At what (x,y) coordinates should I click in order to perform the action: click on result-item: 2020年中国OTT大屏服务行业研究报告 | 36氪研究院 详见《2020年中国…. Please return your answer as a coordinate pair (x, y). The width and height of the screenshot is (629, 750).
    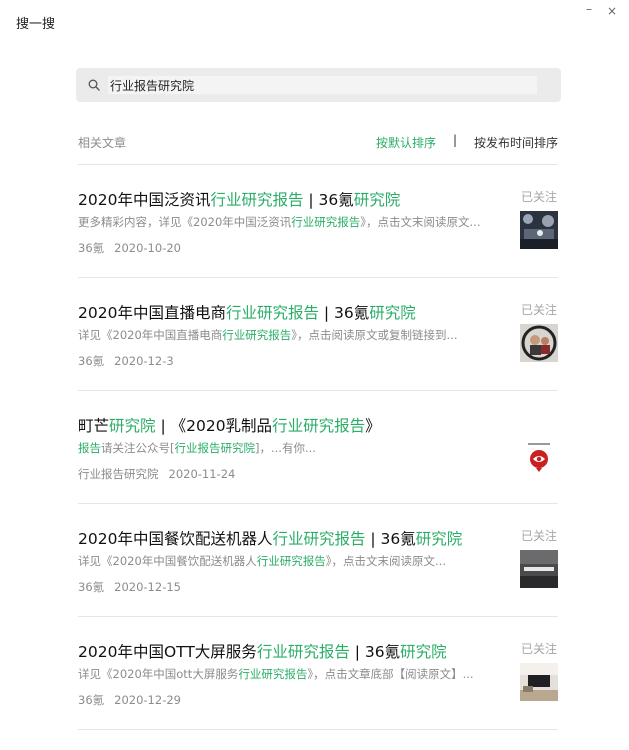
    Looking at the image, I should click on (319, 695).